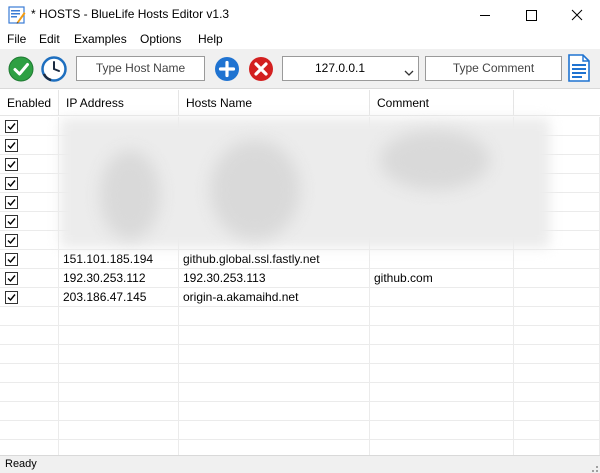  What do you see at coordinates (119, 259) in the screenshot?
I see `ip-address-cell: 151.101.185.194` at bounding box center [119, 259].